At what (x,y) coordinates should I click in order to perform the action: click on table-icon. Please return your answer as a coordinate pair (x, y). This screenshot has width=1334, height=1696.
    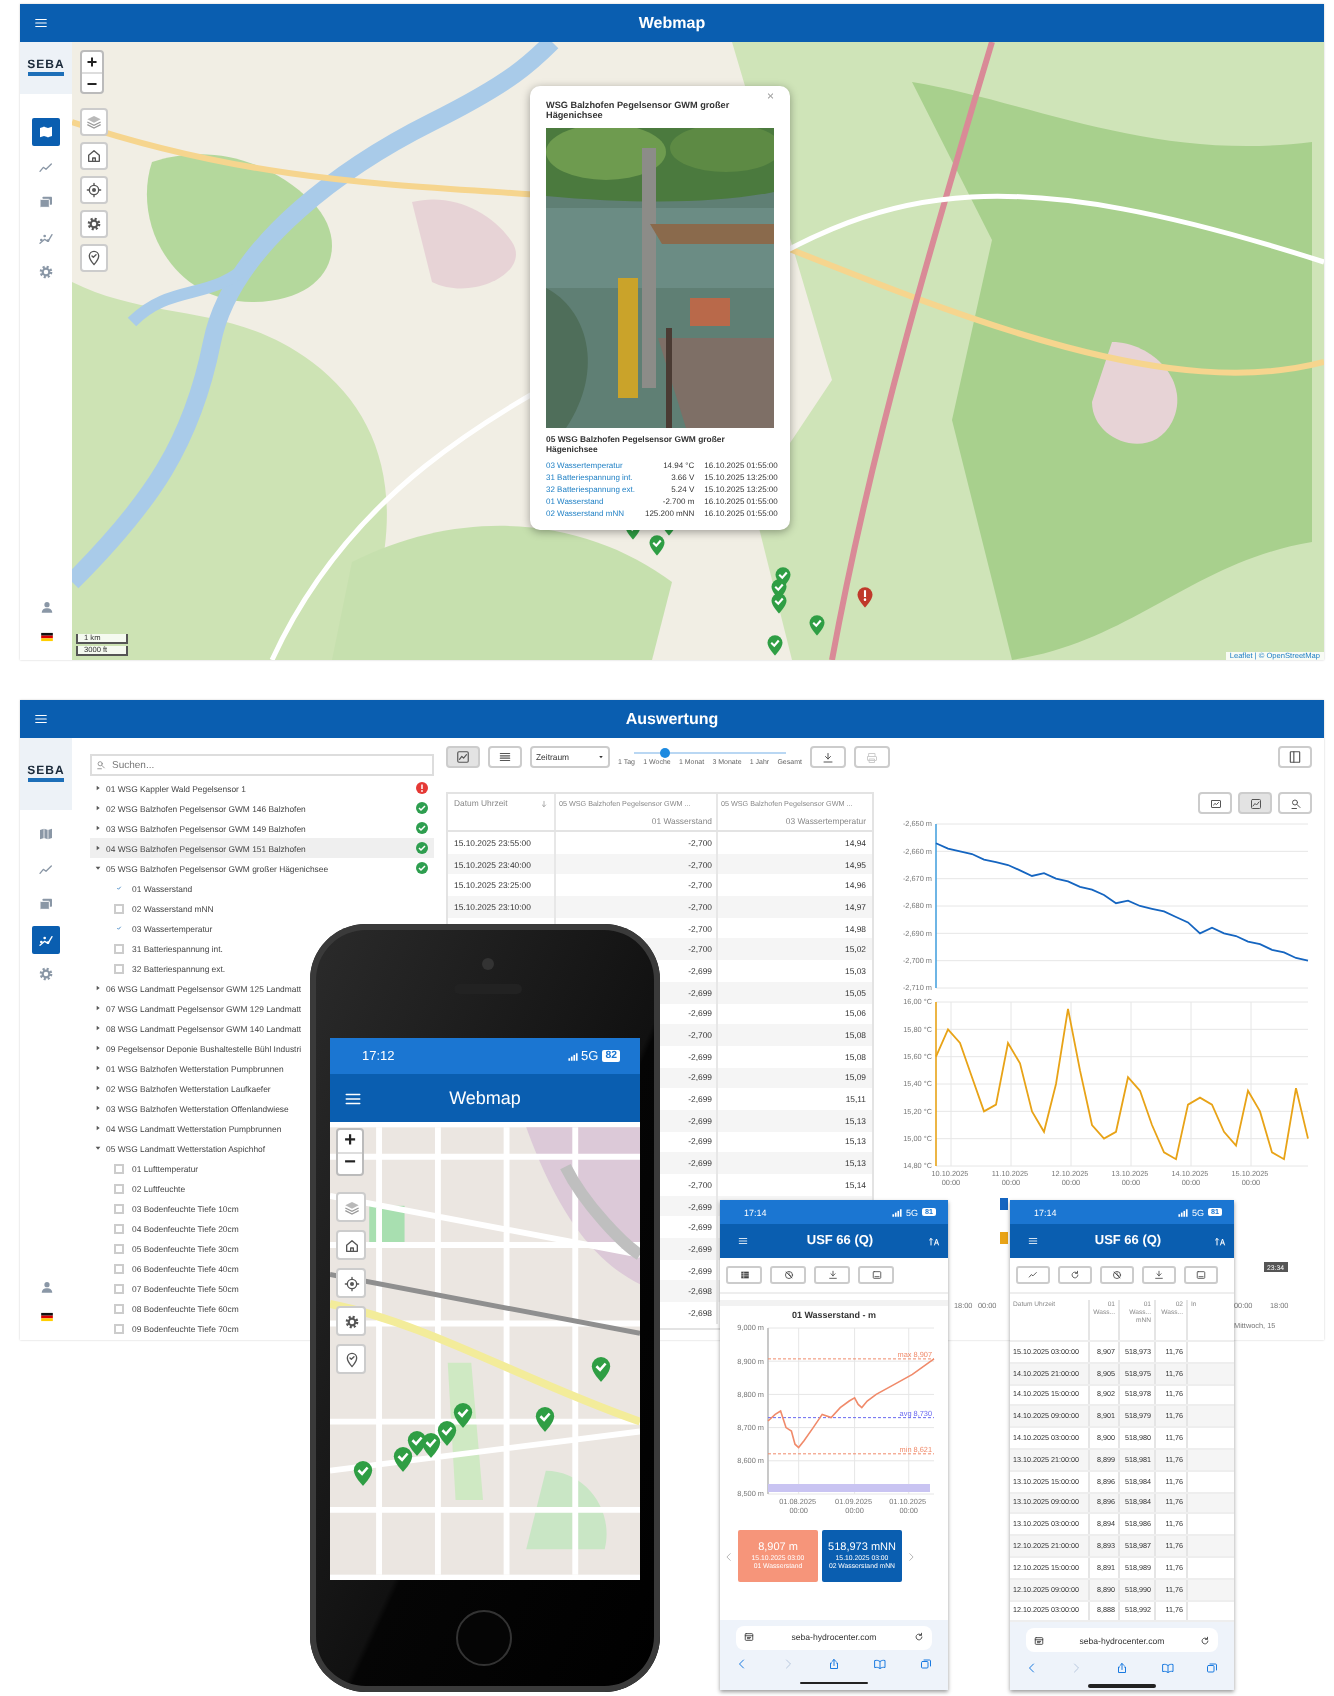
    Looking at the image, I should click on (744, 1275).